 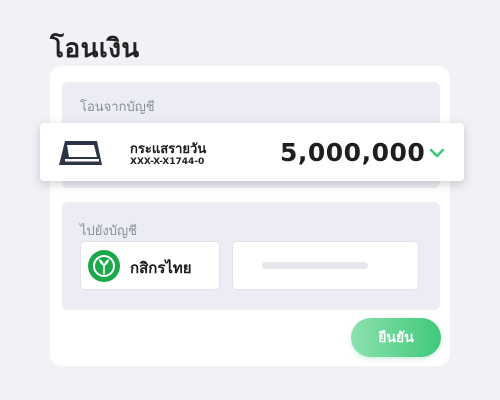 What do you see at coordinates (353, 152) in the screenshot?
I see `account-balance: 5,000,000` at bounding box center [353, 152].